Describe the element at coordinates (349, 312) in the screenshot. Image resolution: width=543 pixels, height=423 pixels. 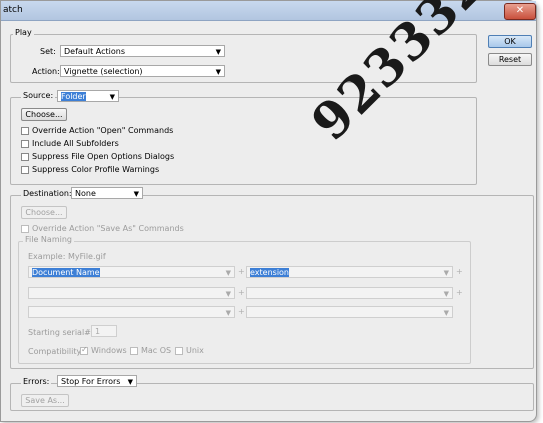
I see `naming-field-6: ▼` at that location.